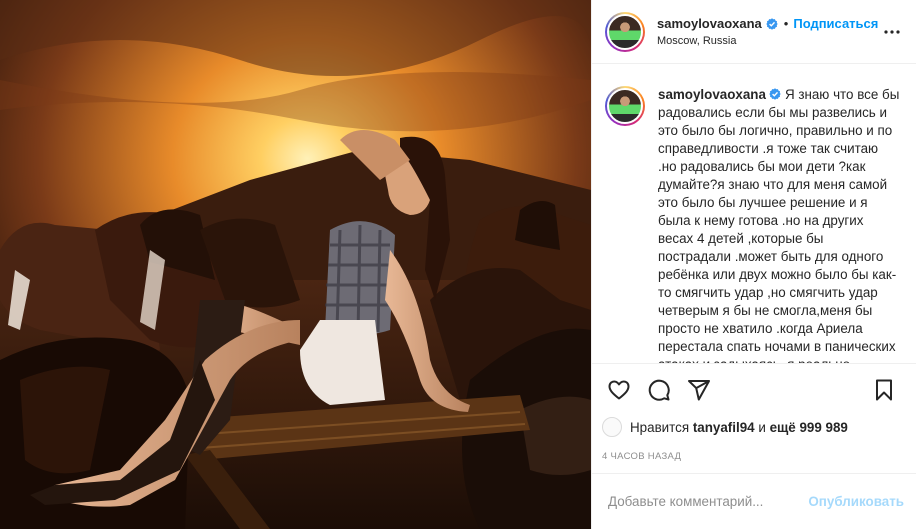  What do you see at coordinates (754, 389) in the screenshot?
I see `action-bar` at bounding box center [754, 389].